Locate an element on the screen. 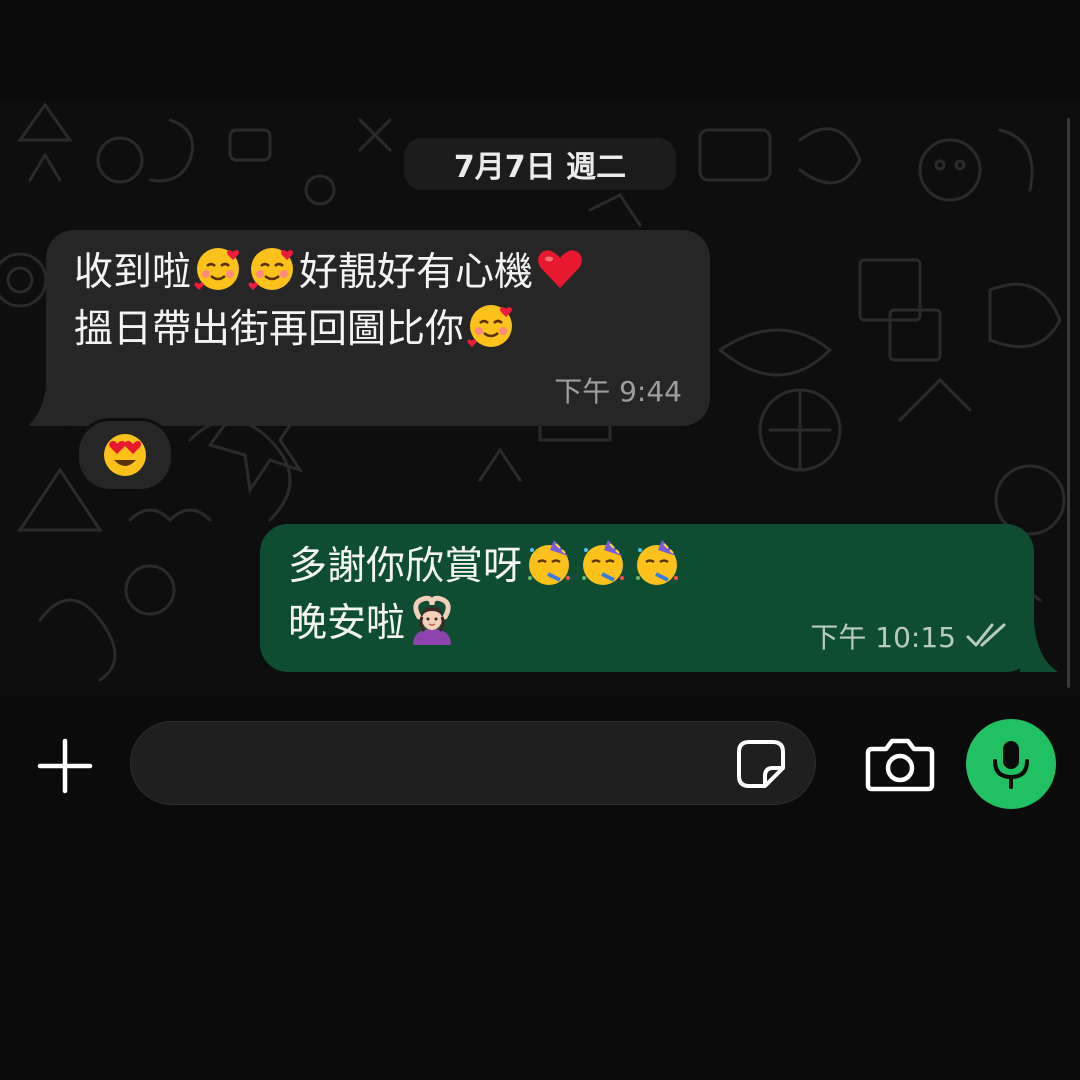 The width and height of the screenshot is (1080, 1080). plus-icon is located at coordinates (65, 766).